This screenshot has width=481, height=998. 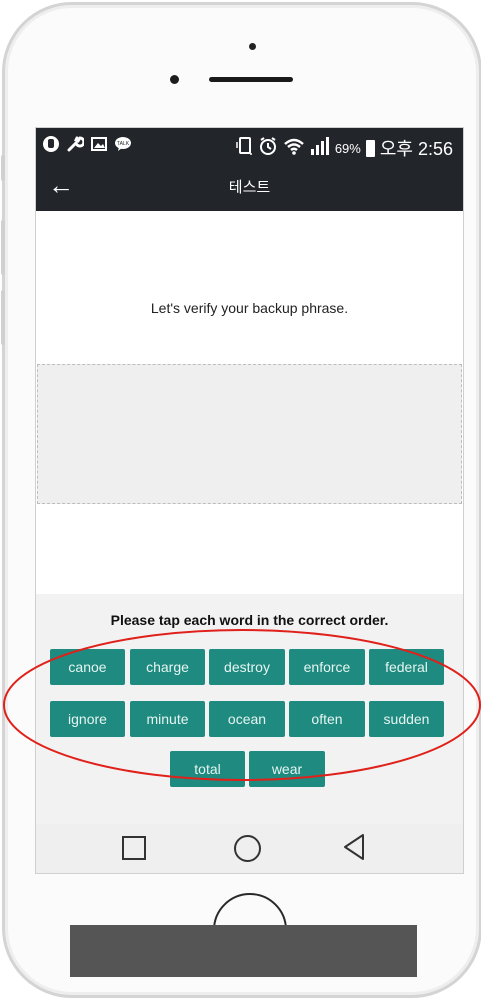 I want to click on volume-down-button, so click(x=3, y=317).